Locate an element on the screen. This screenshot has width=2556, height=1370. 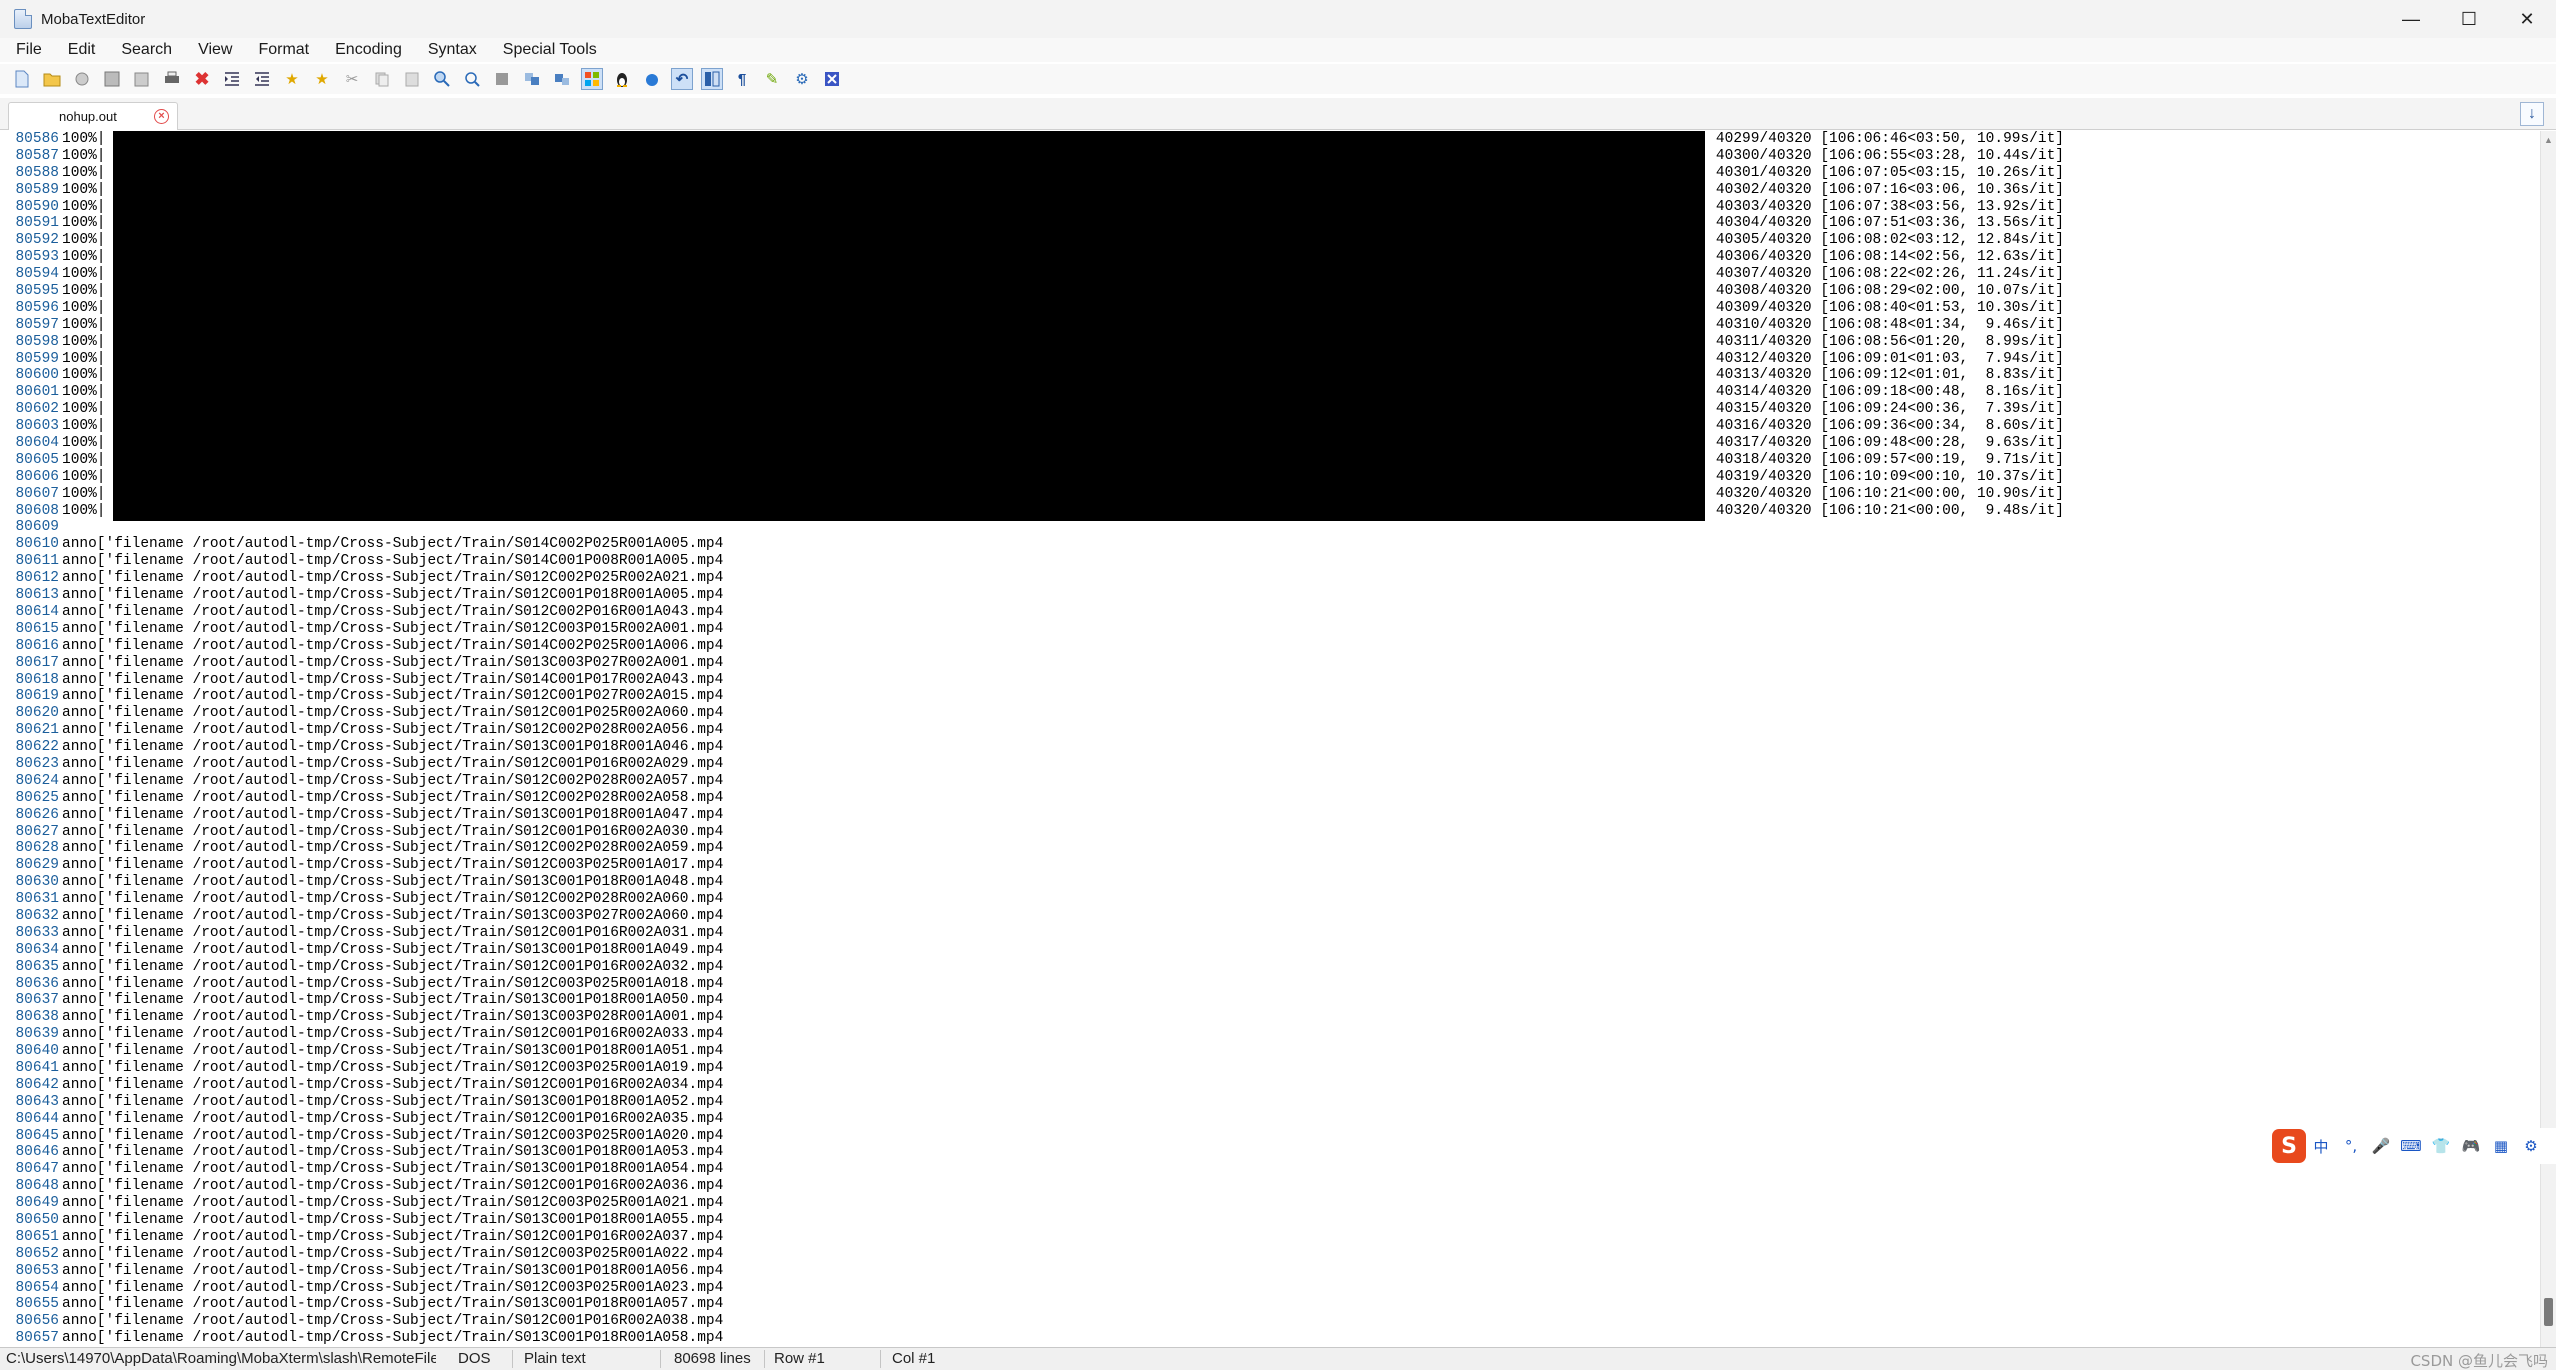
compare-icon is located at coordinates (532, 79).